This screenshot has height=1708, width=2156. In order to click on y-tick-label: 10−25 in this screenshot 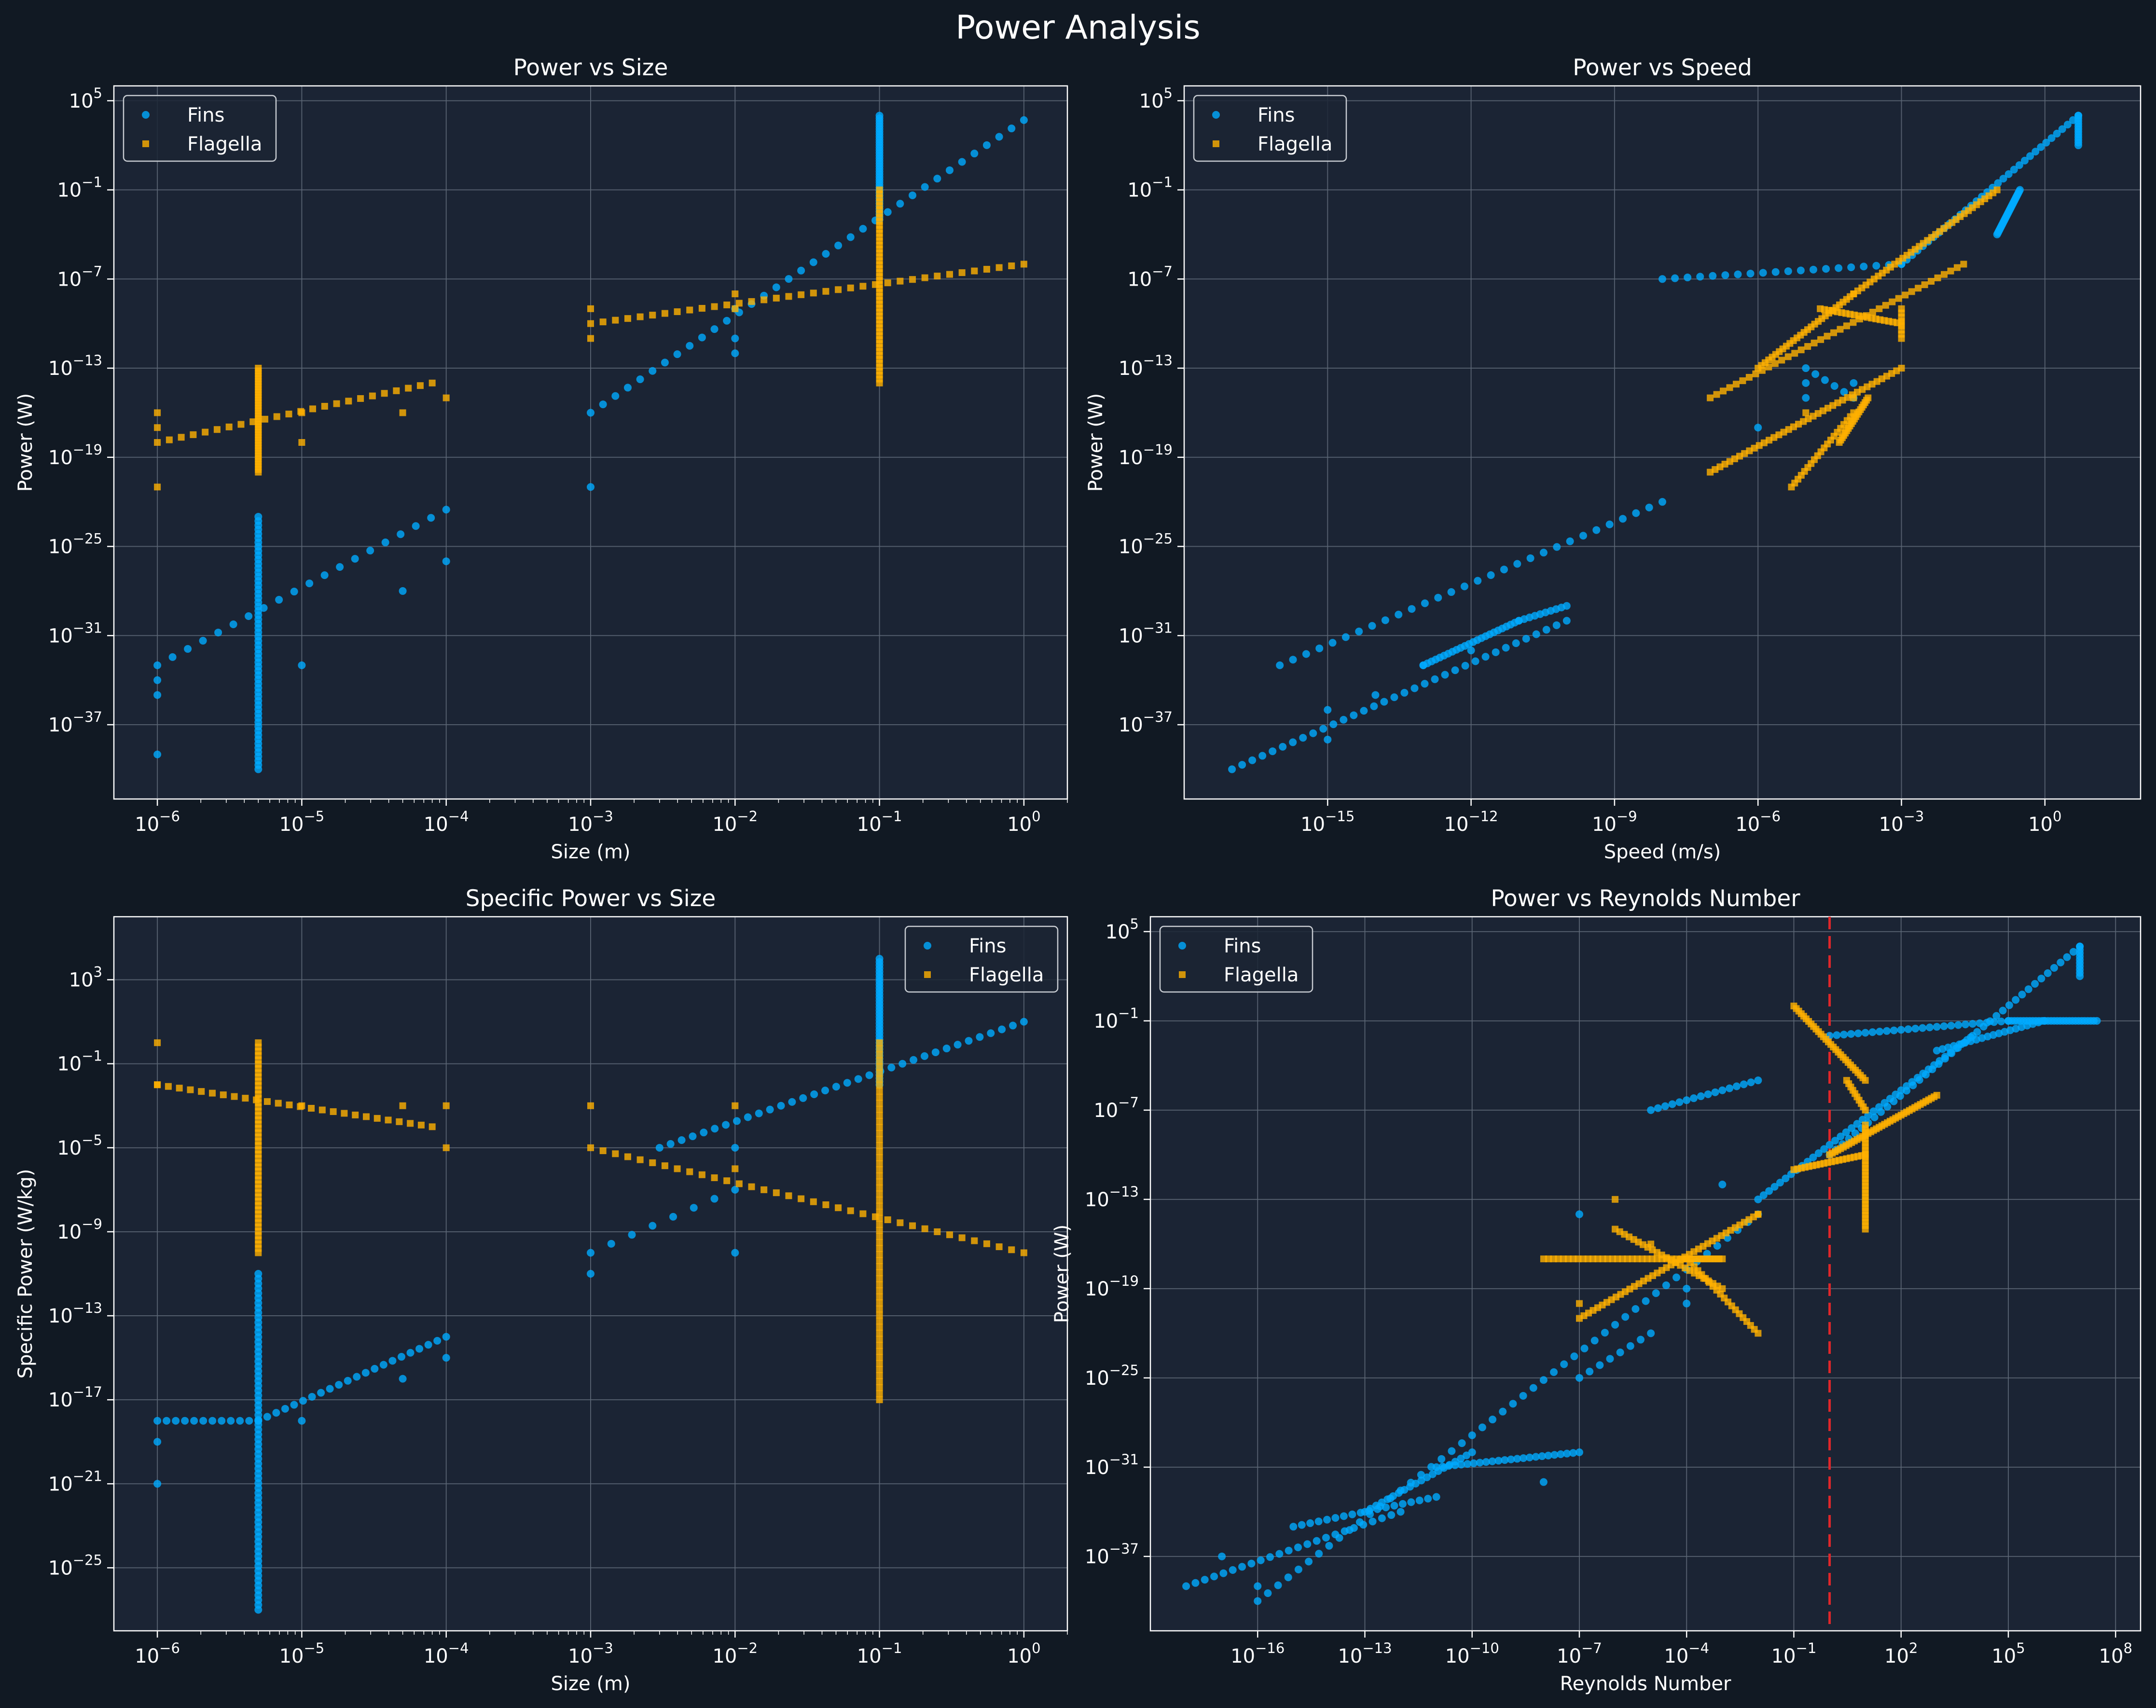, I will do `click(75, 1565)`.